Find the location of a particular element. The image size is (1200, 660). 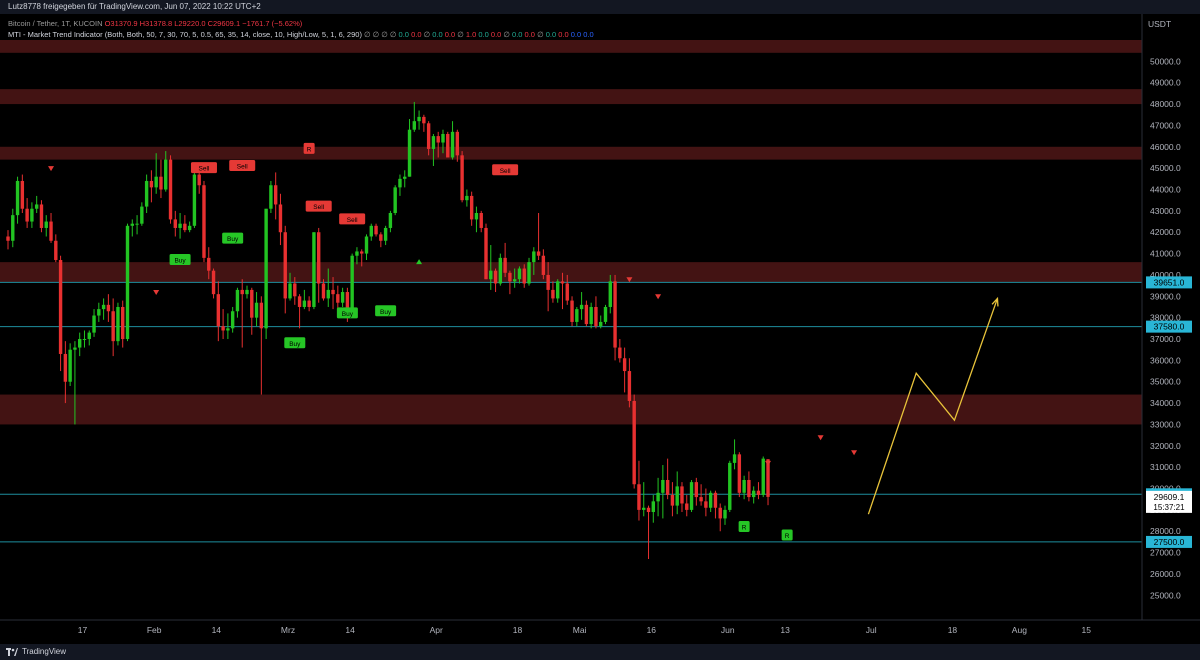

indicator-value: 1.0 is located at coordinates (470, 34).